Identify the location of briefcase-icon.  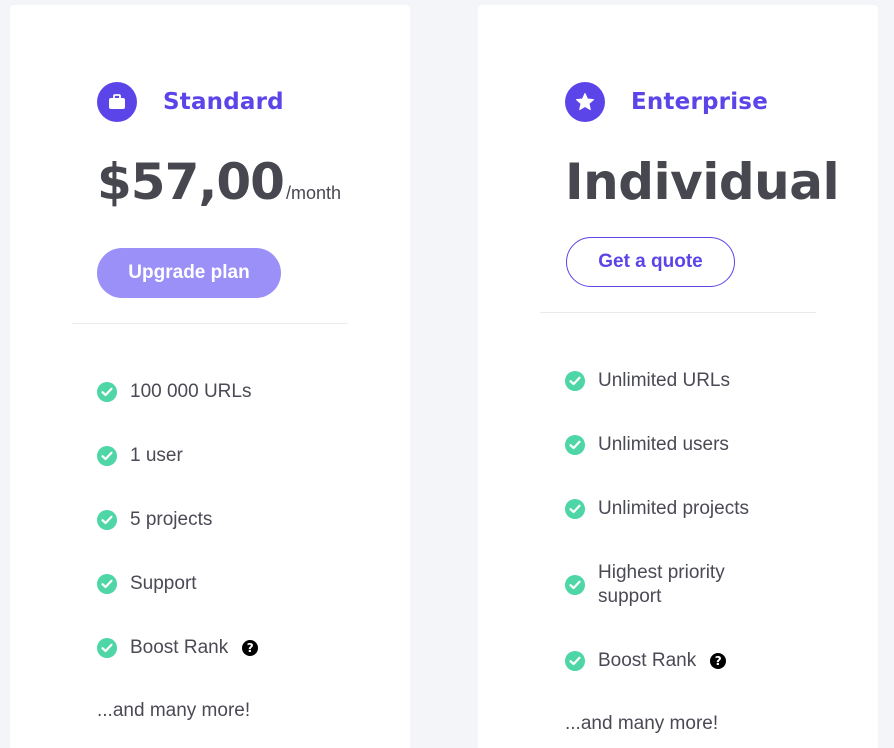
(117, 102).